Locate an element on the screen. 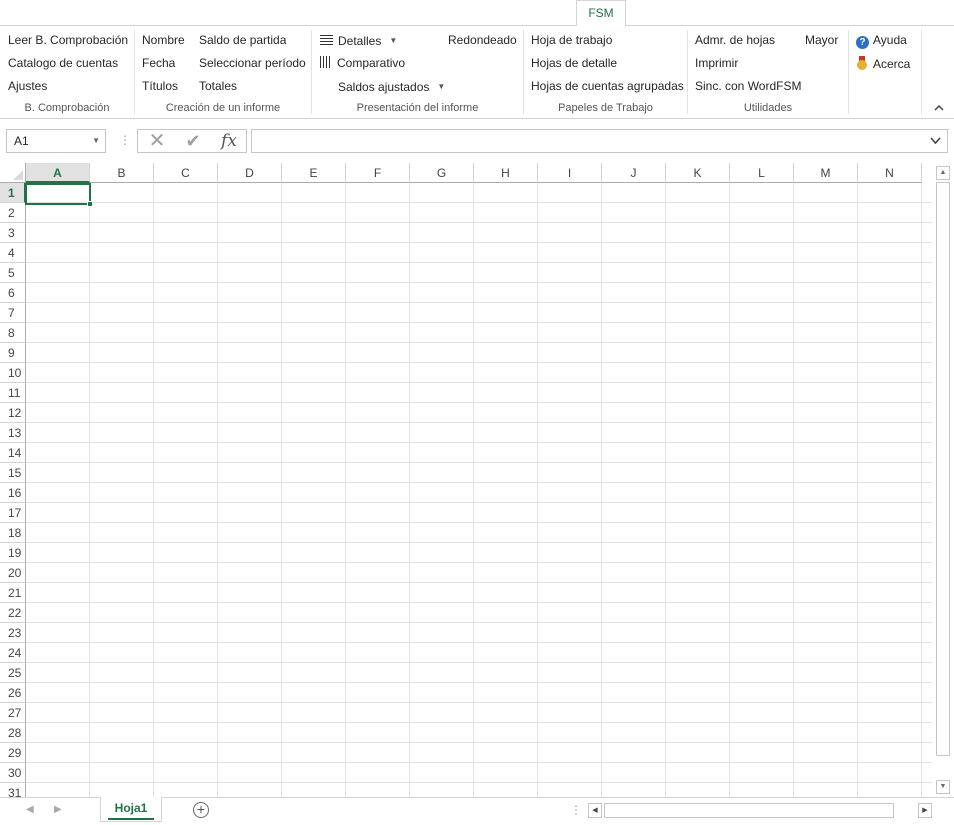 The width and height of the screenshot is (954, 825). column-header: D is located at coordinates (250, 173).